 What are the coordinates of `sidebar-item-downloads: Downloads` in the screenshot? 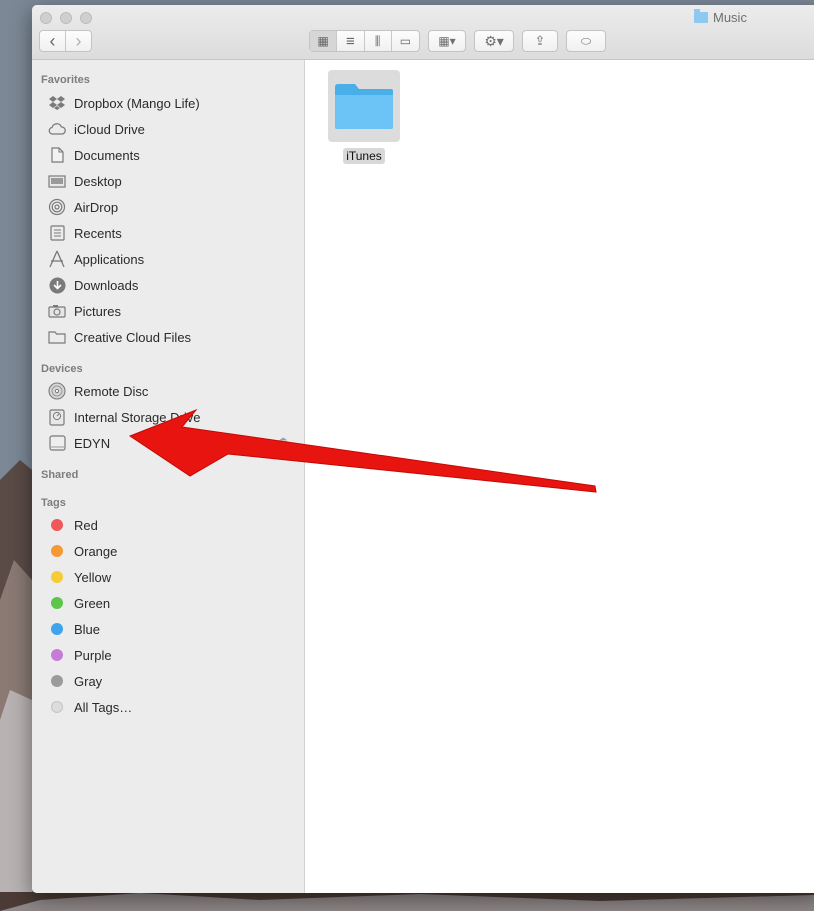 It's located at (93, 285).